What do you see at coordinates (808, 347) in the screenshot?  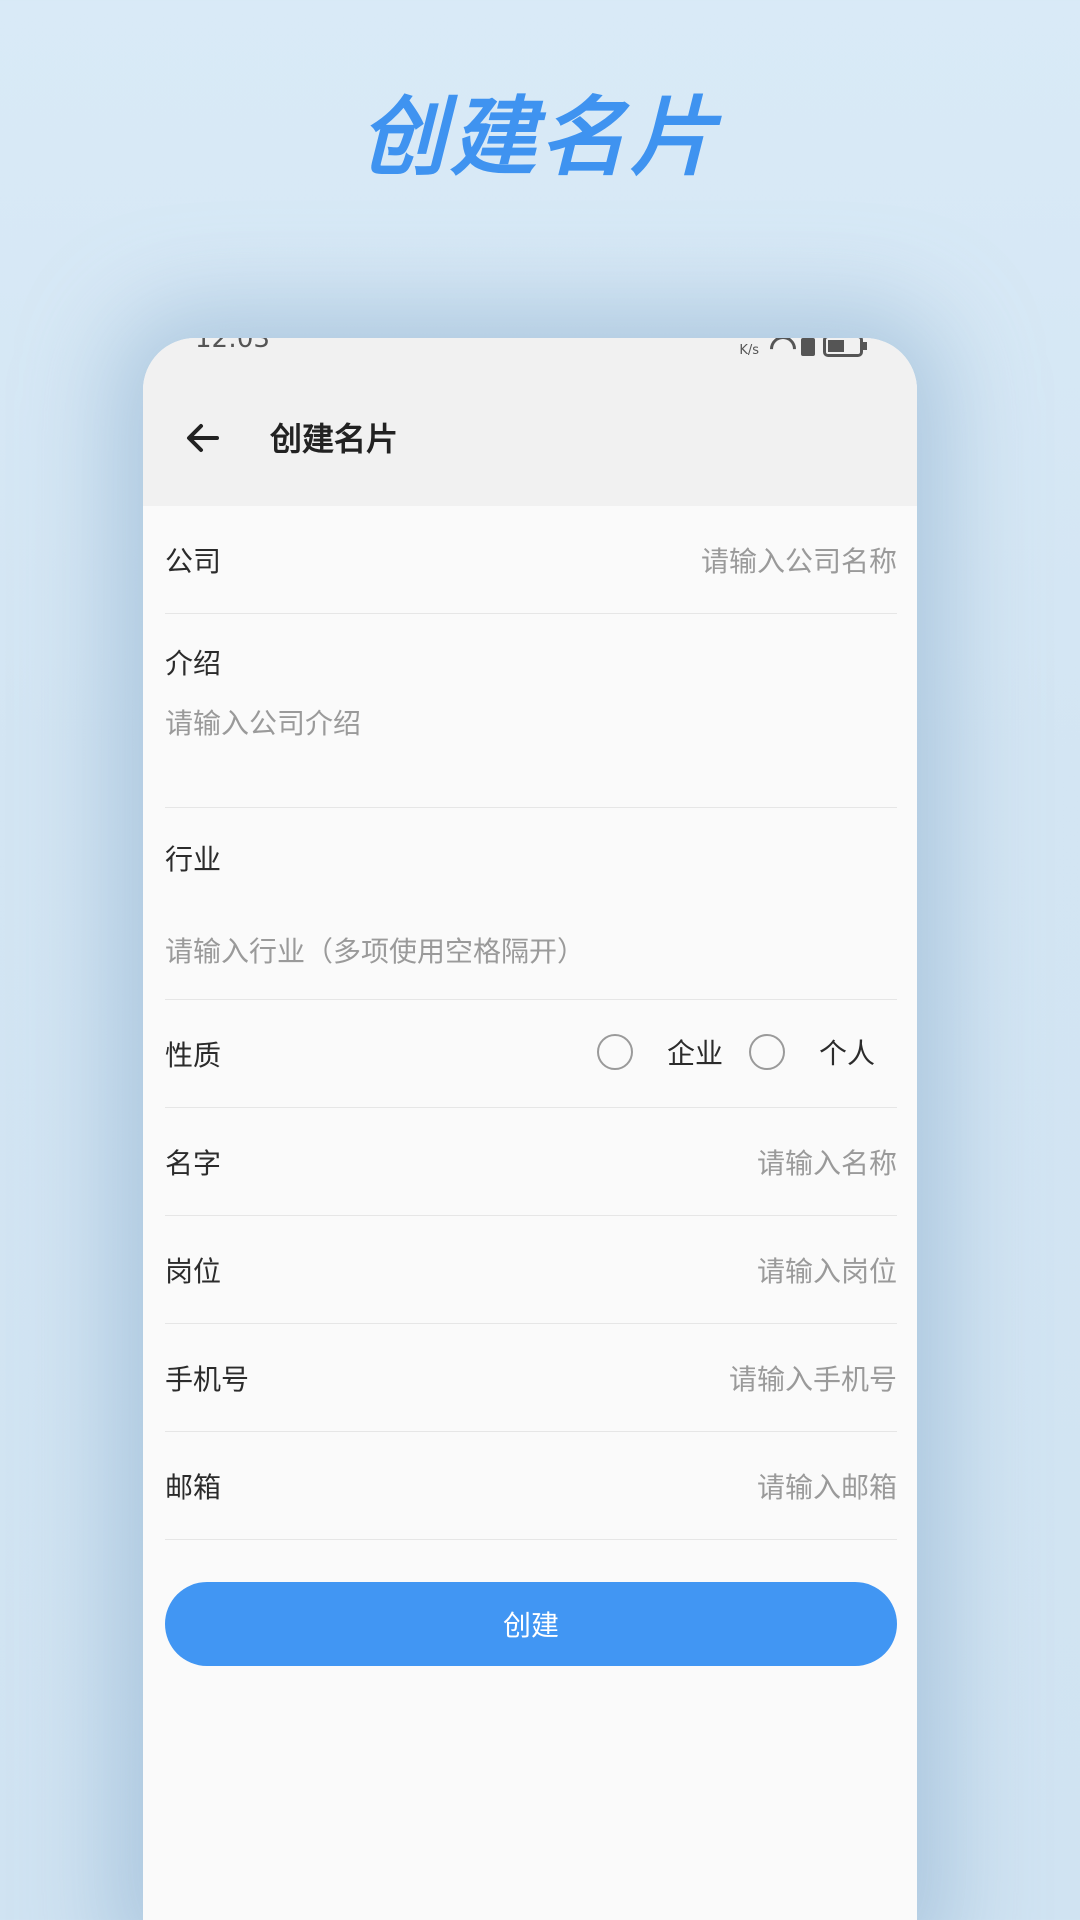 I see `lock-icon` at bounding box center [808, 347].